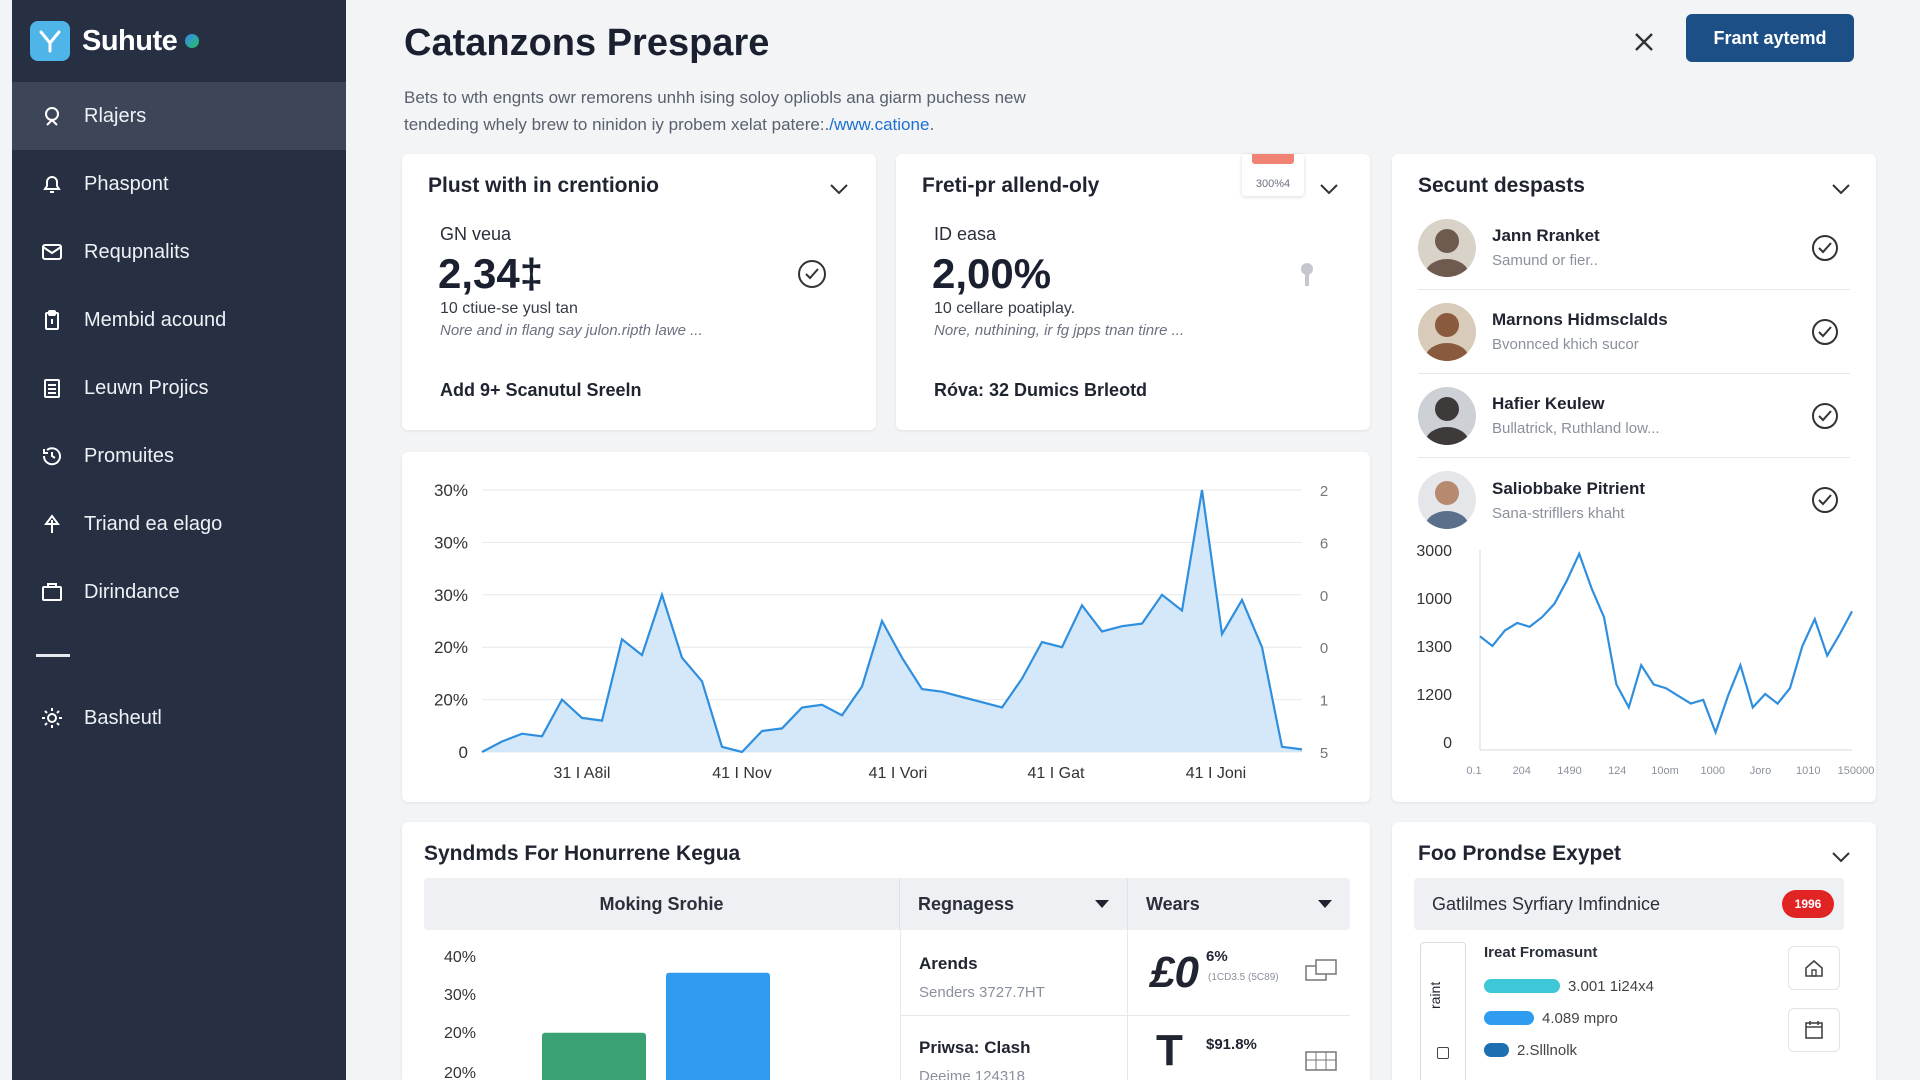 This screenshot has height=1080, width=1920. What do you see at coordinates (179, 116) in the screenshot?
I see `sidebar-item-rlajers: Rlajers` at bounding box center [179, 116].